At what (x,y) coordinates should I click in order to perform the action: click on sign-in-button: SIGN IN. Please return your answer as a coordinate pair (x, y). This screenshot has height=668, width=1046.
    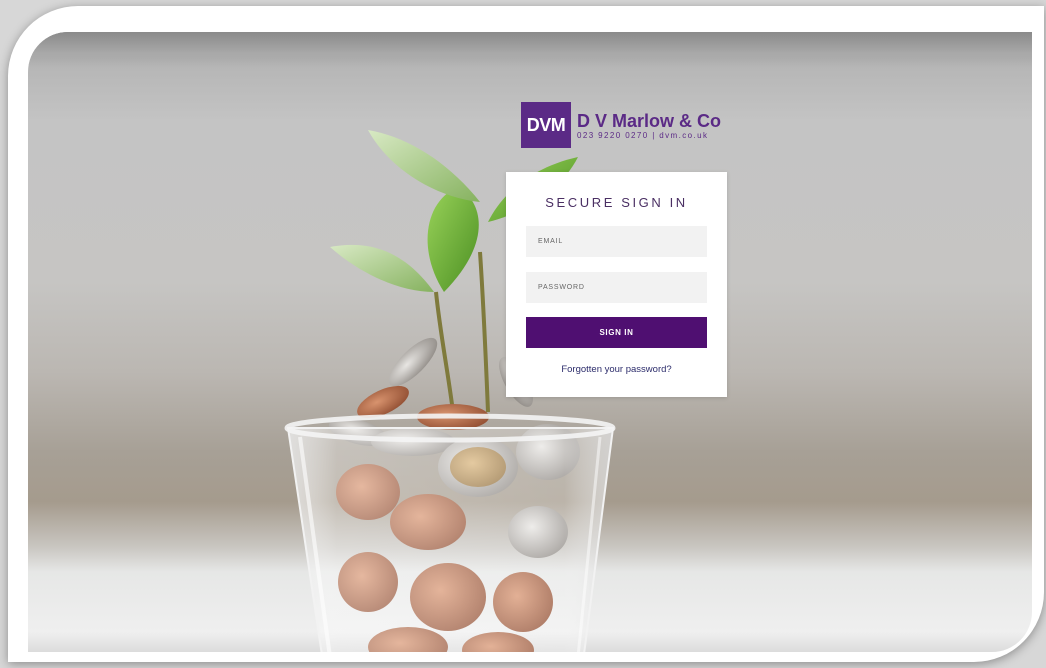
    Looking at the image, I should click on (616, 332).